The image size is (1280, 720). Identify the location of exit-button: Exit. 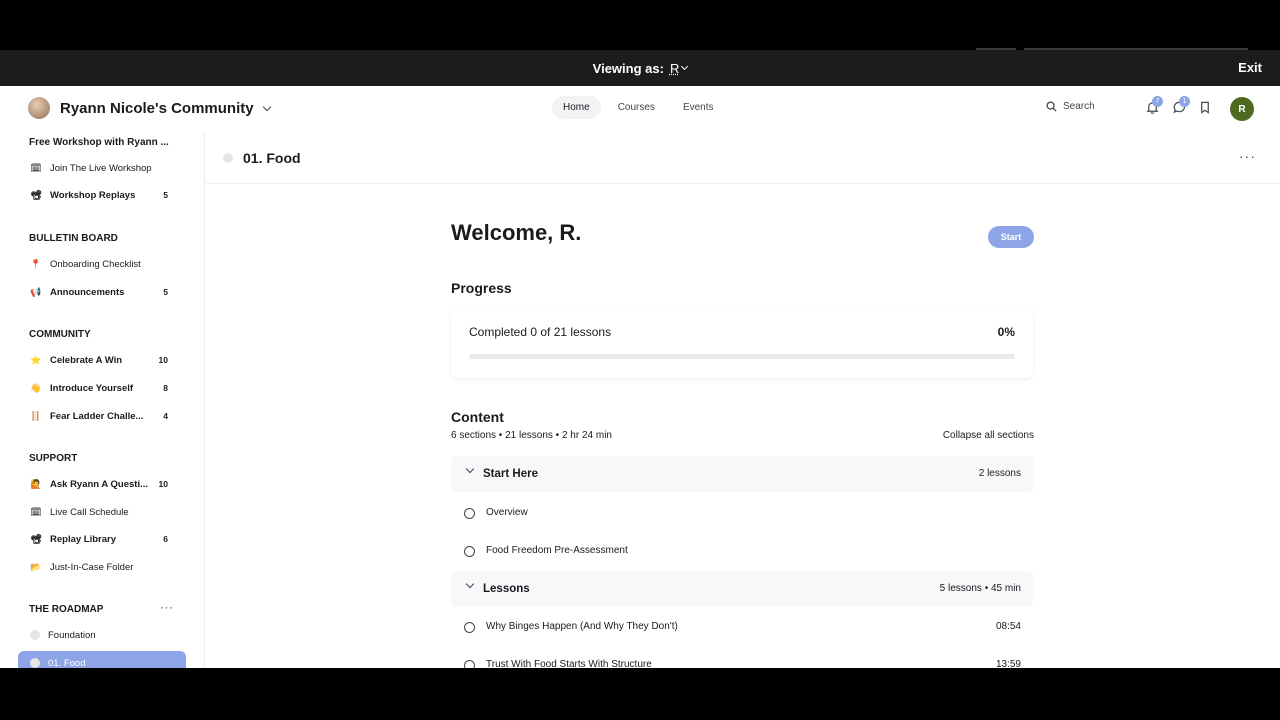
(1250, 68).